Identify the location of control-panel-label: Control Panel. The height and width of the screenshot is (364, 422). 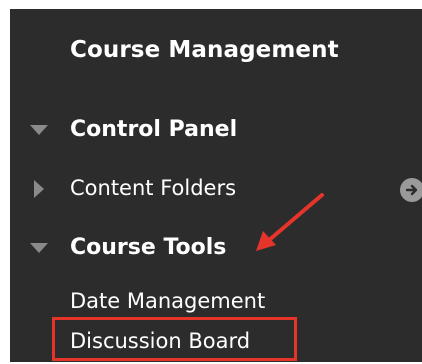
(154, 129).